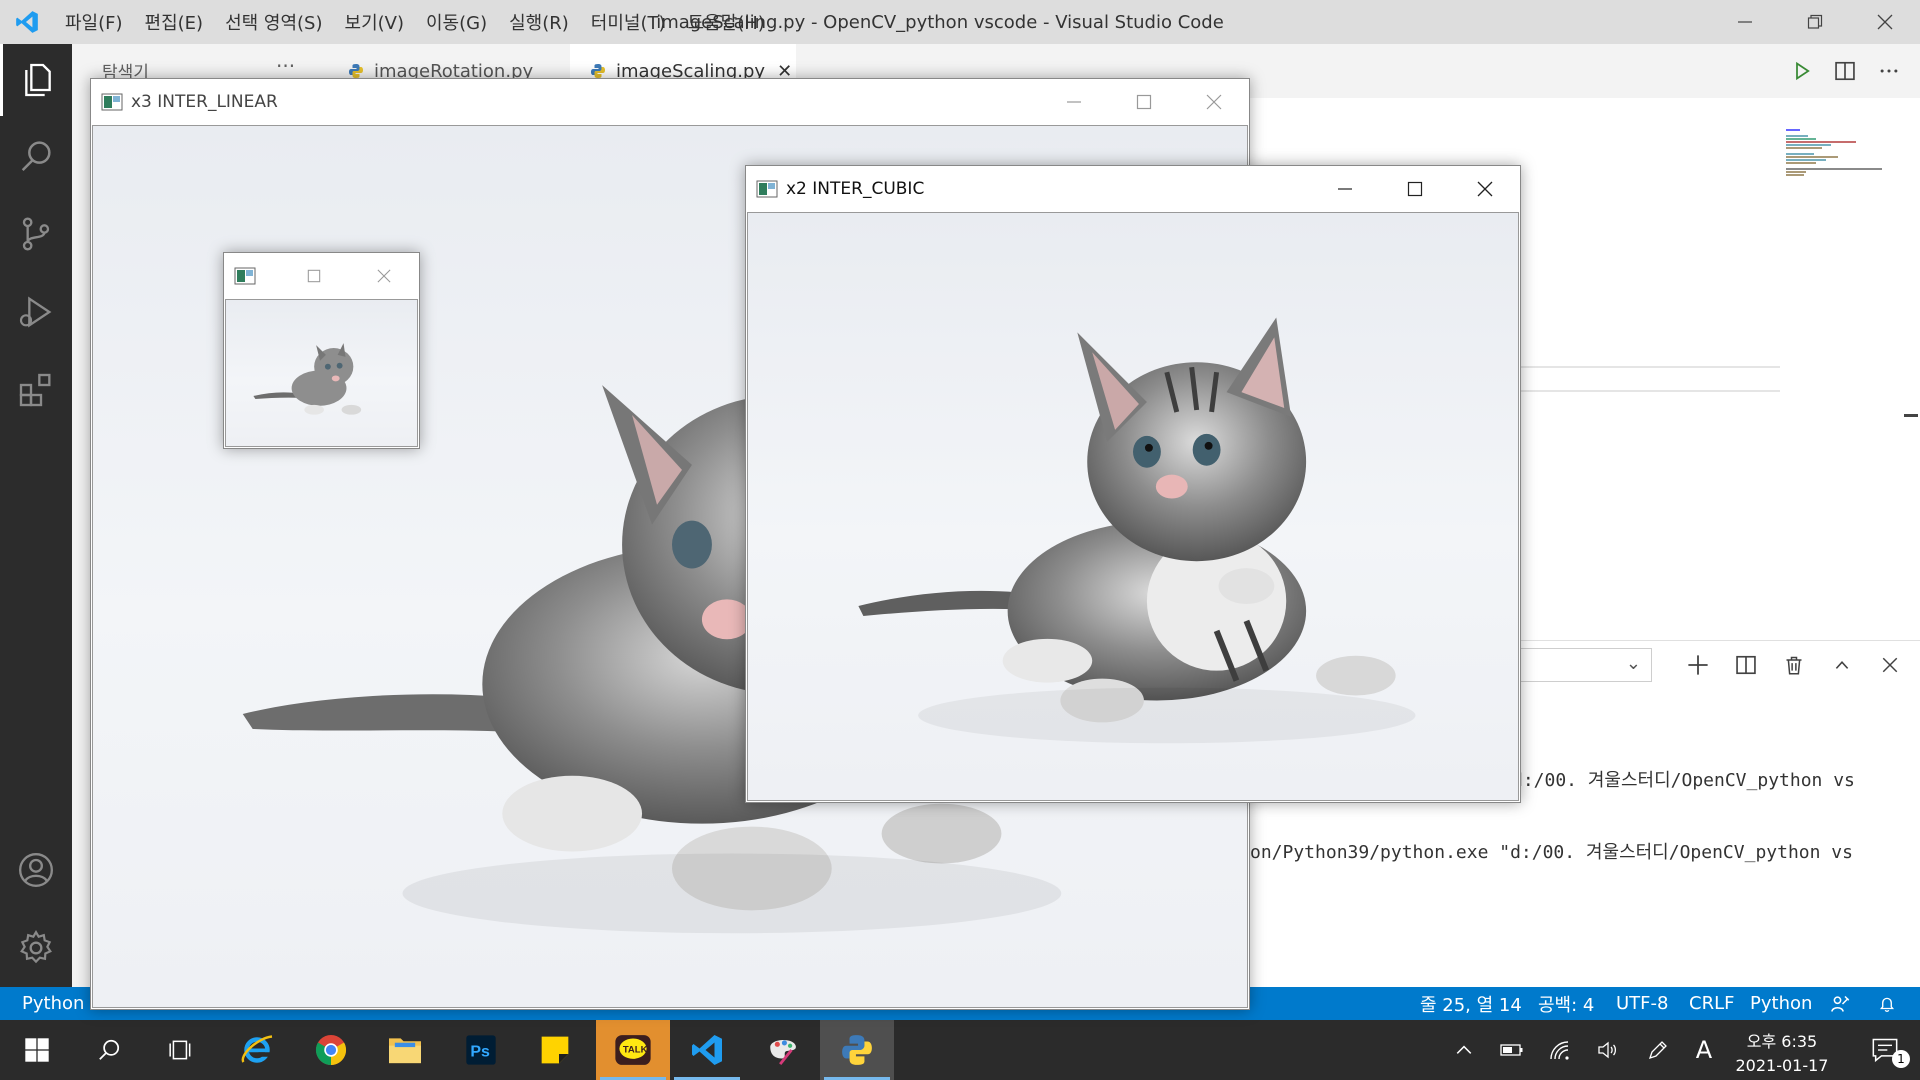  I want to click on notification-count-badge: 1, so click(1901, 1059).